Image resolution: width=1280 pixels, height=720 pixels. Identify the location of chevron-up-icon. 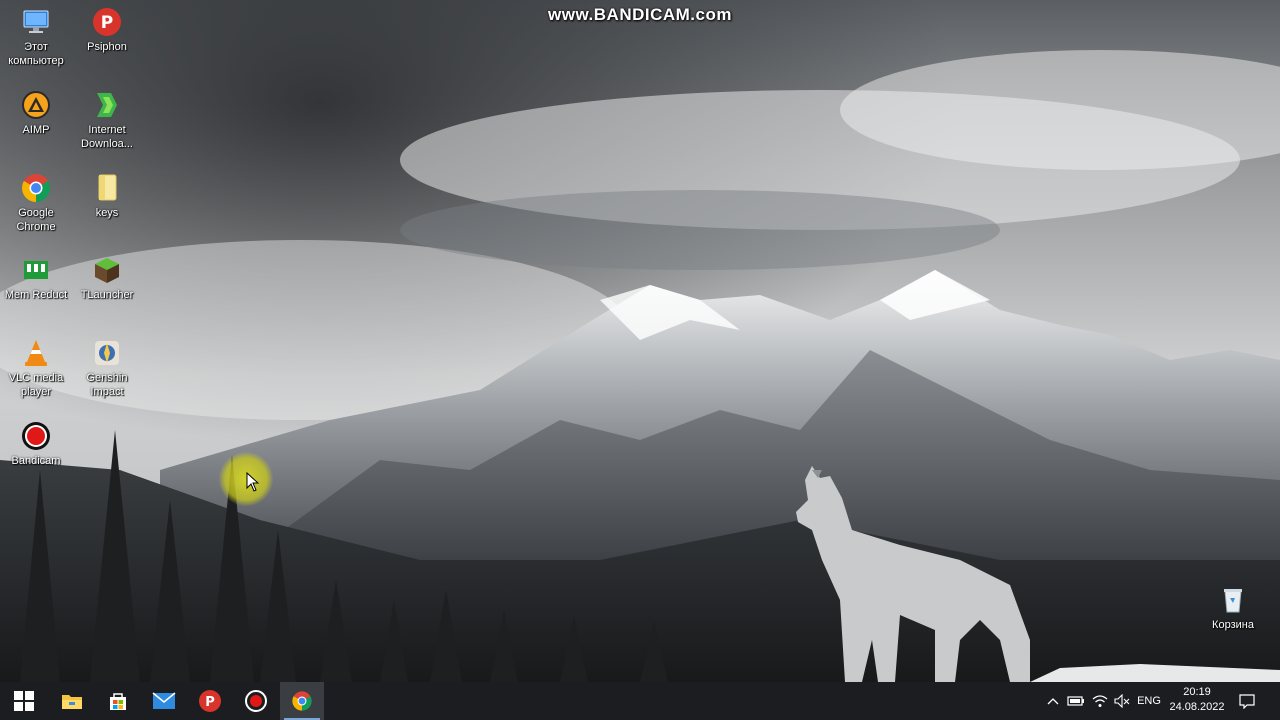
(1053, 701).